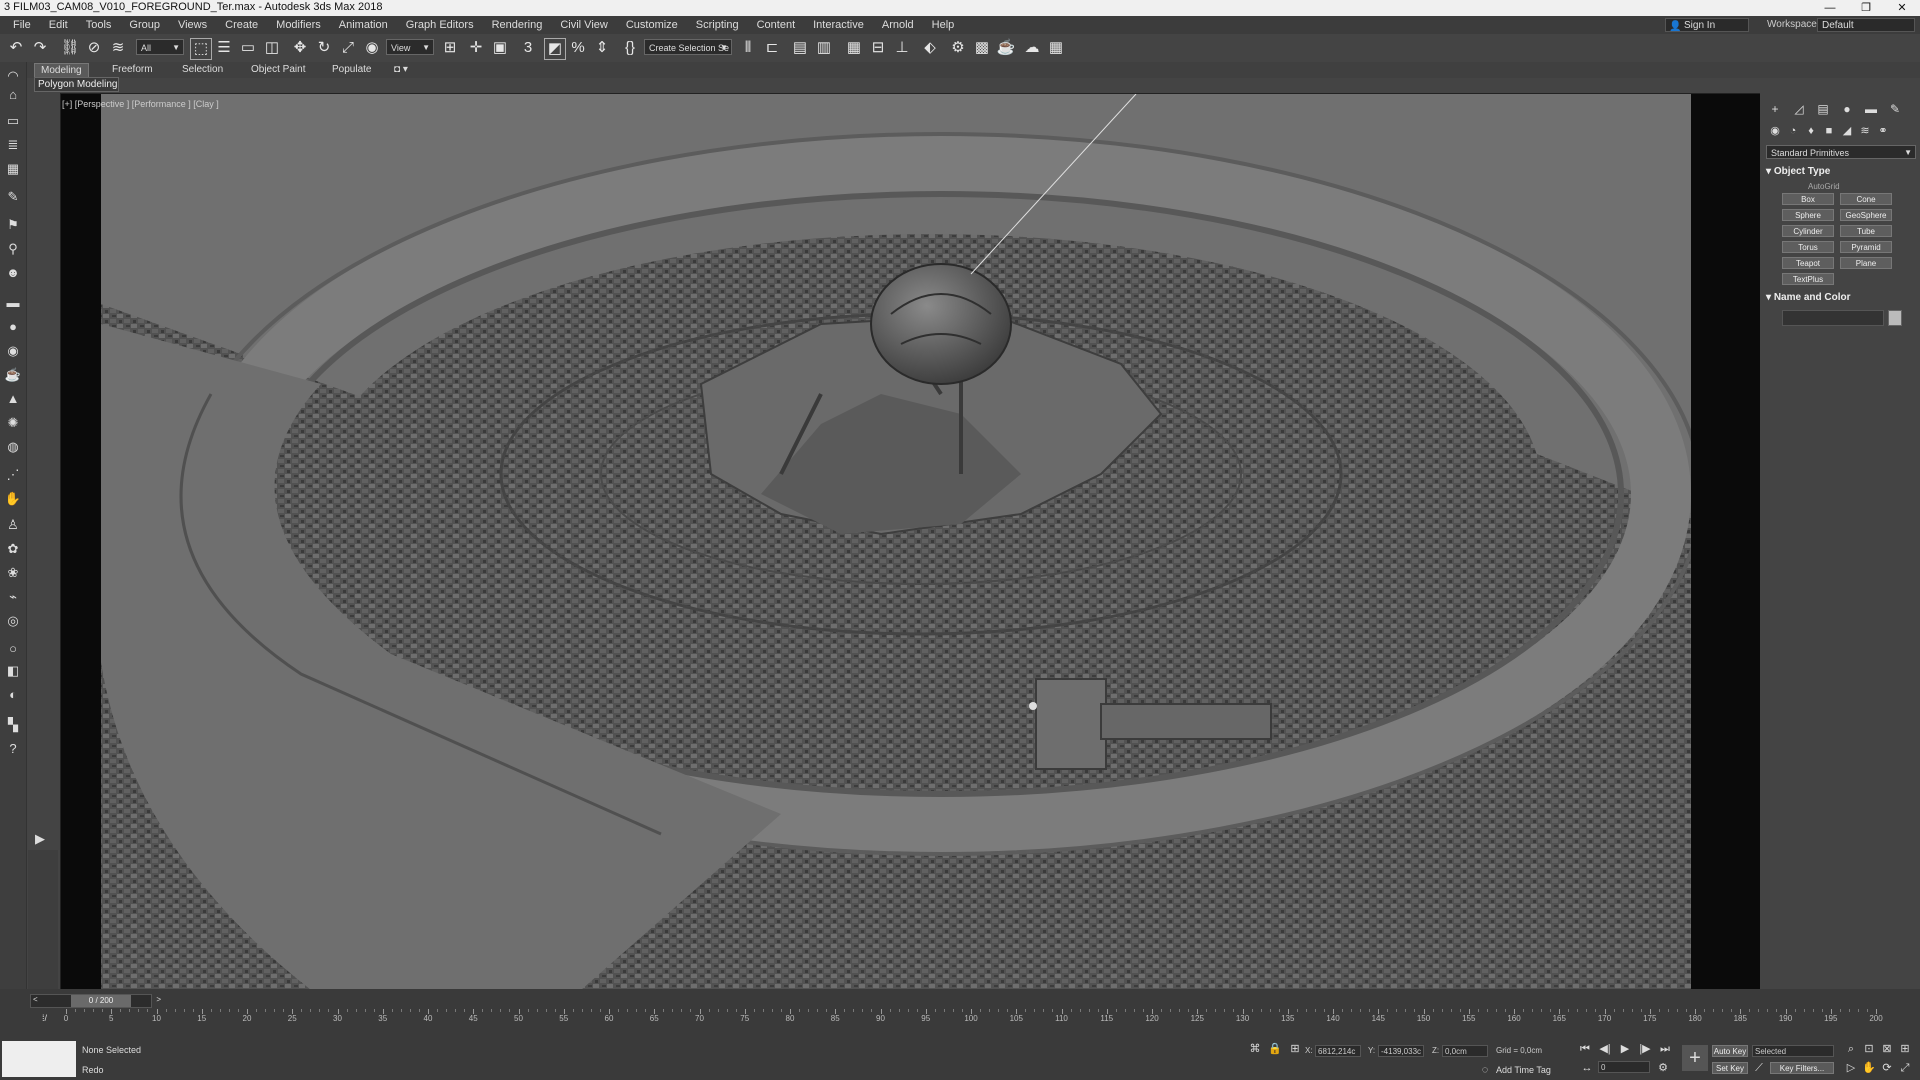 The image size is (1920, 1080). What do you see at coordinates (13, 145) in the screenshot?
I see `list-icon: ≣` at bounding box center [13, 145].